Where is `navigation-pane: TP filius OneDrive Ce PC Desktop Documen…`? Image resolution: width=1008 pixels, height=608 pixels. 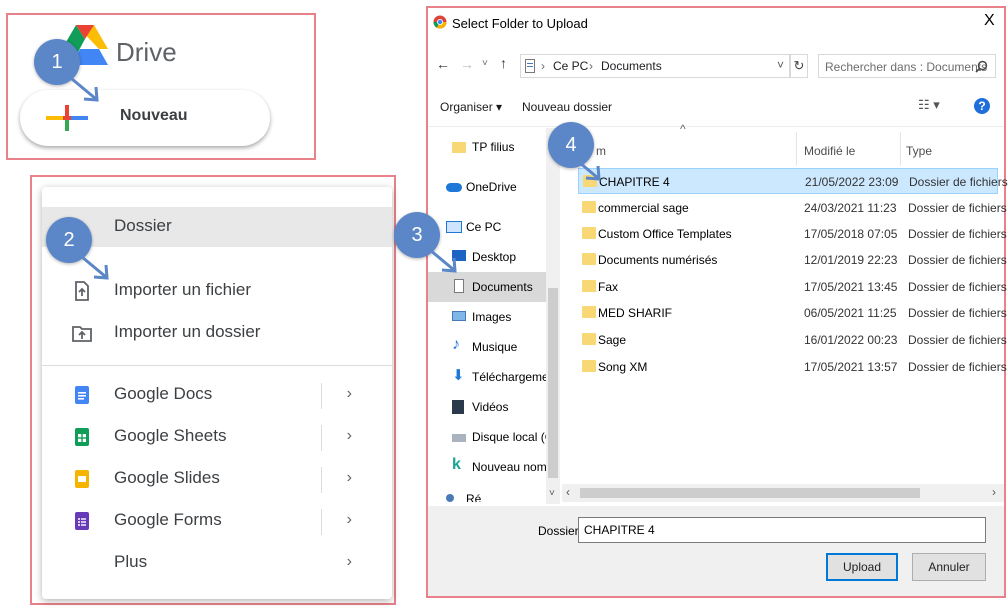 navigation-pane: TP filius OneDrive Ce PC Desktop Documen… is located at coordinates (494, 317).